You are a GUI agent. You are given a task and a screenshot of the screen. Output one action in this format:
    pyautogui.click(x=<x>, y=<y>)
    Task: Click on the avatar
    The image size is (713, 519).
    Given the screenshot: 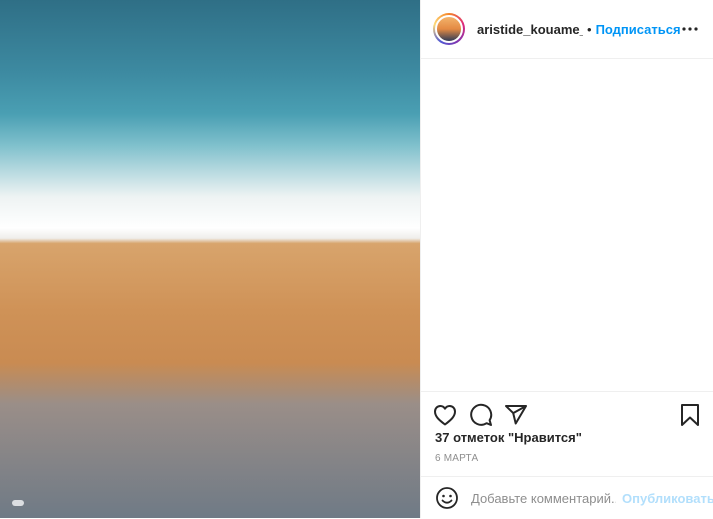 What is the action you would take?
    pyautogui.click(x=449, y=29)
    